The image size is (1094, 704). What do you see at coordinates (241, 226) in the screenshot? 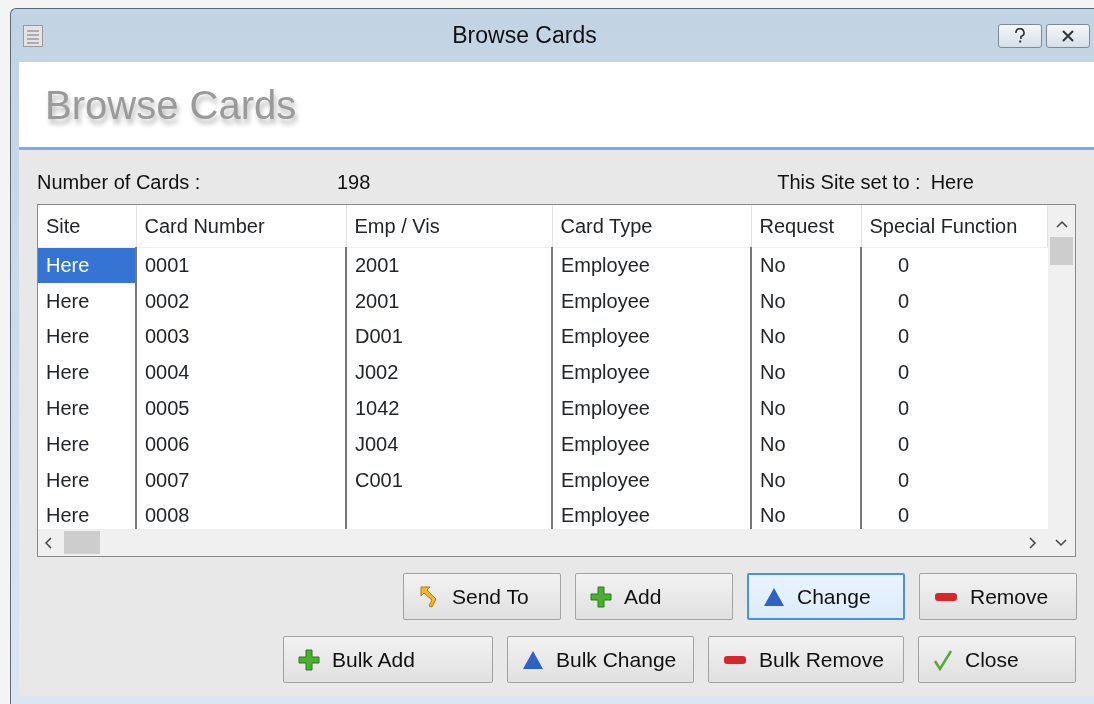
I see `column-header: Card Number` at bounding box center [241, 226].